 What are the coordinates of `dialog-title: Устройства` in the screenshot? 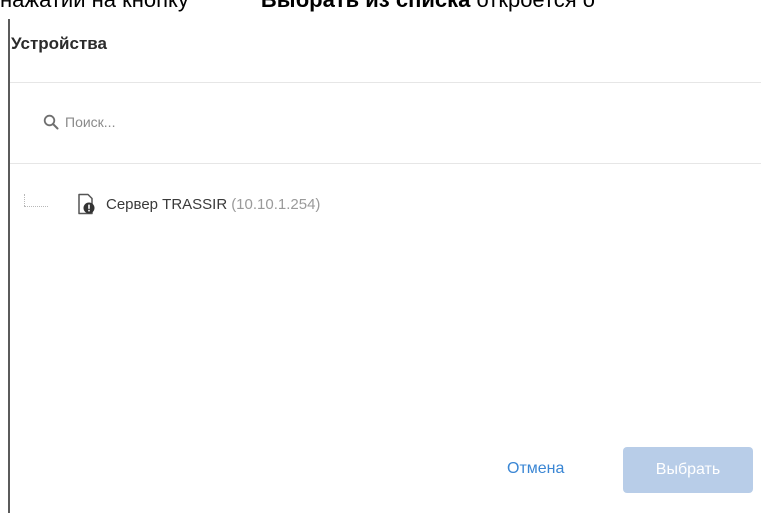 It's located at (59, 43).